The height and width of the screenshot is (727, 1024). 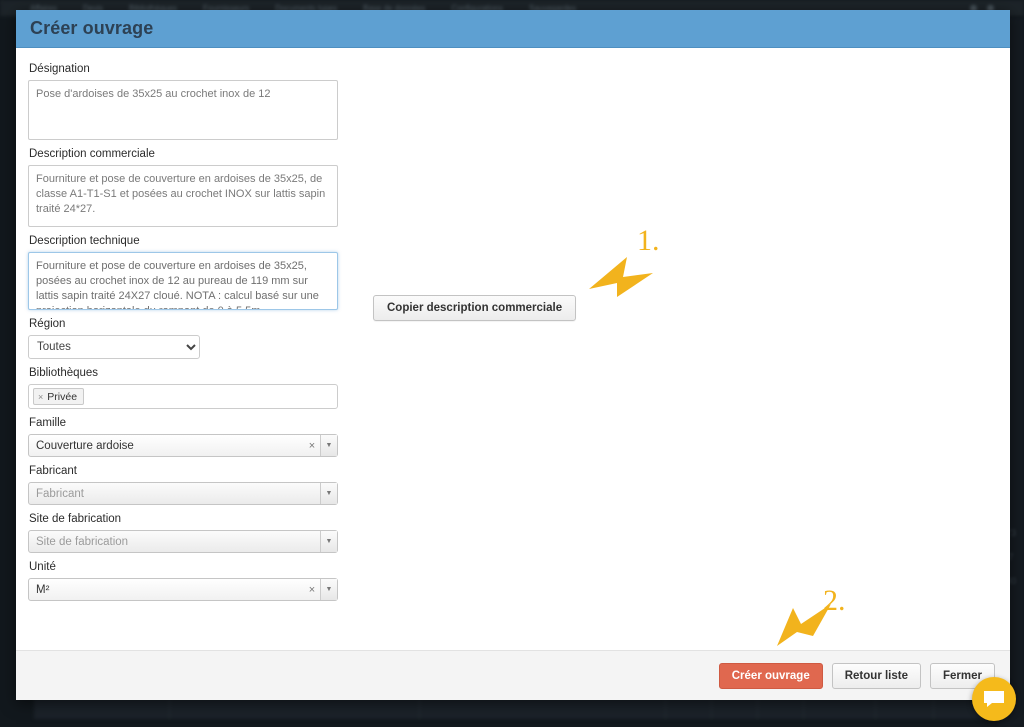 What do you see at coordinates (84, 241) in the screenshot?
I see `description-technique-label: Description technique` at bounding box center [84, 241].